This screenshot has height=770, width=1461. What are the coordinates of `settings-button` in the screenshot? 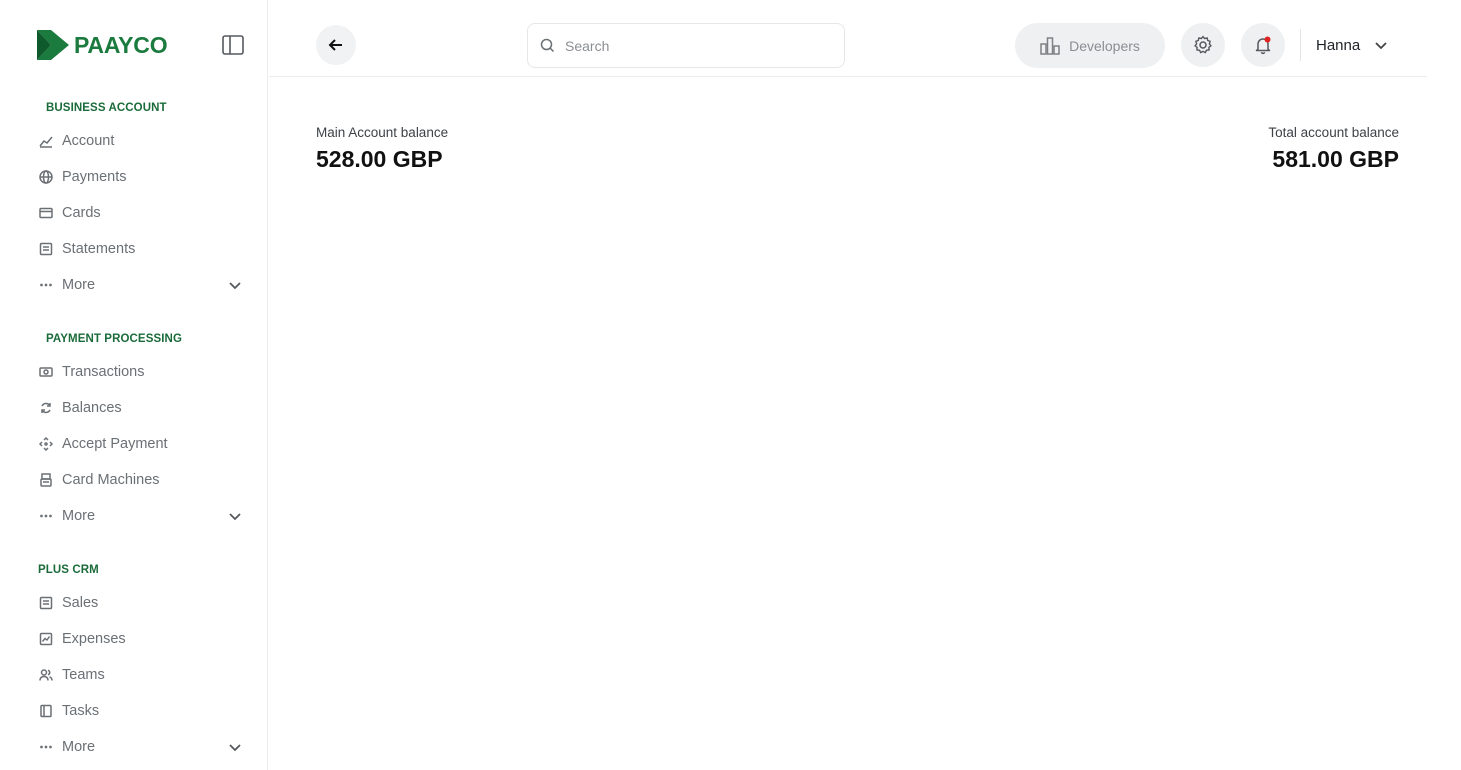 It's located at (1203, 45).